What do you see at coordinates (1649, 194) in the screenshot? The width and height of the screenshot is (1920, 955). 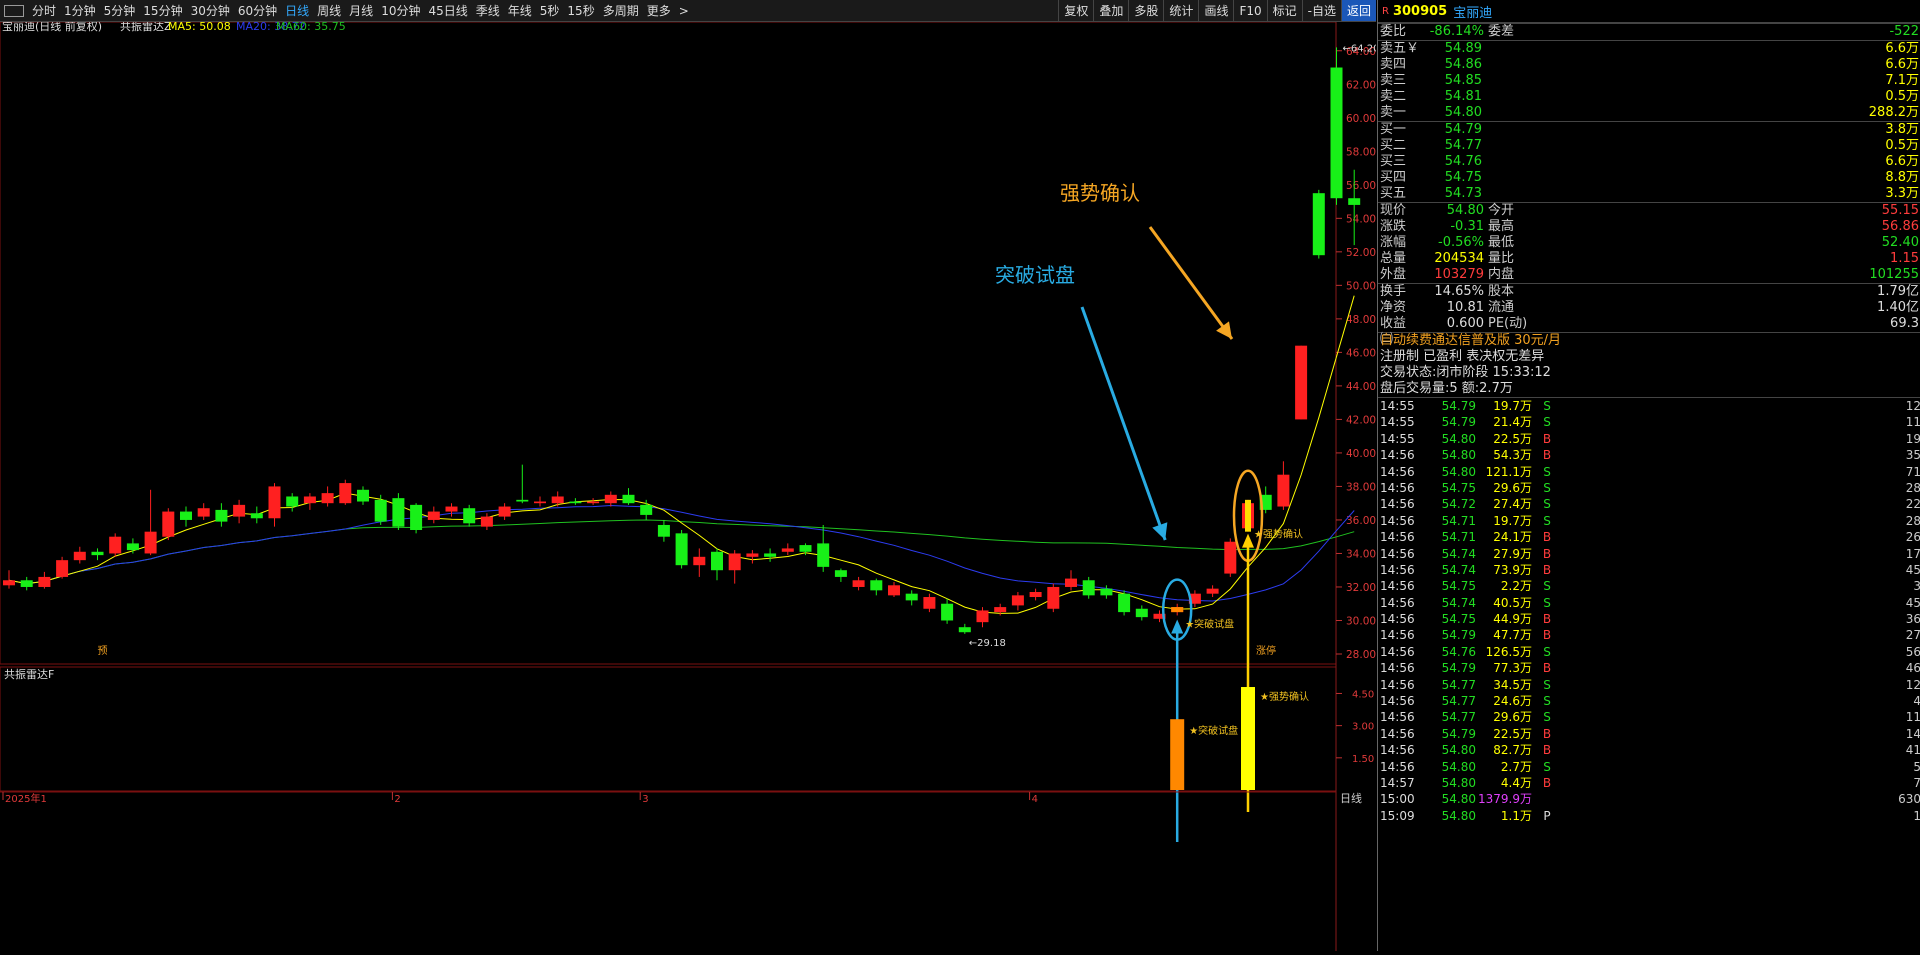 I see `book-row: 买五 54.73 3.3万` at bounding box center [1649, 194].